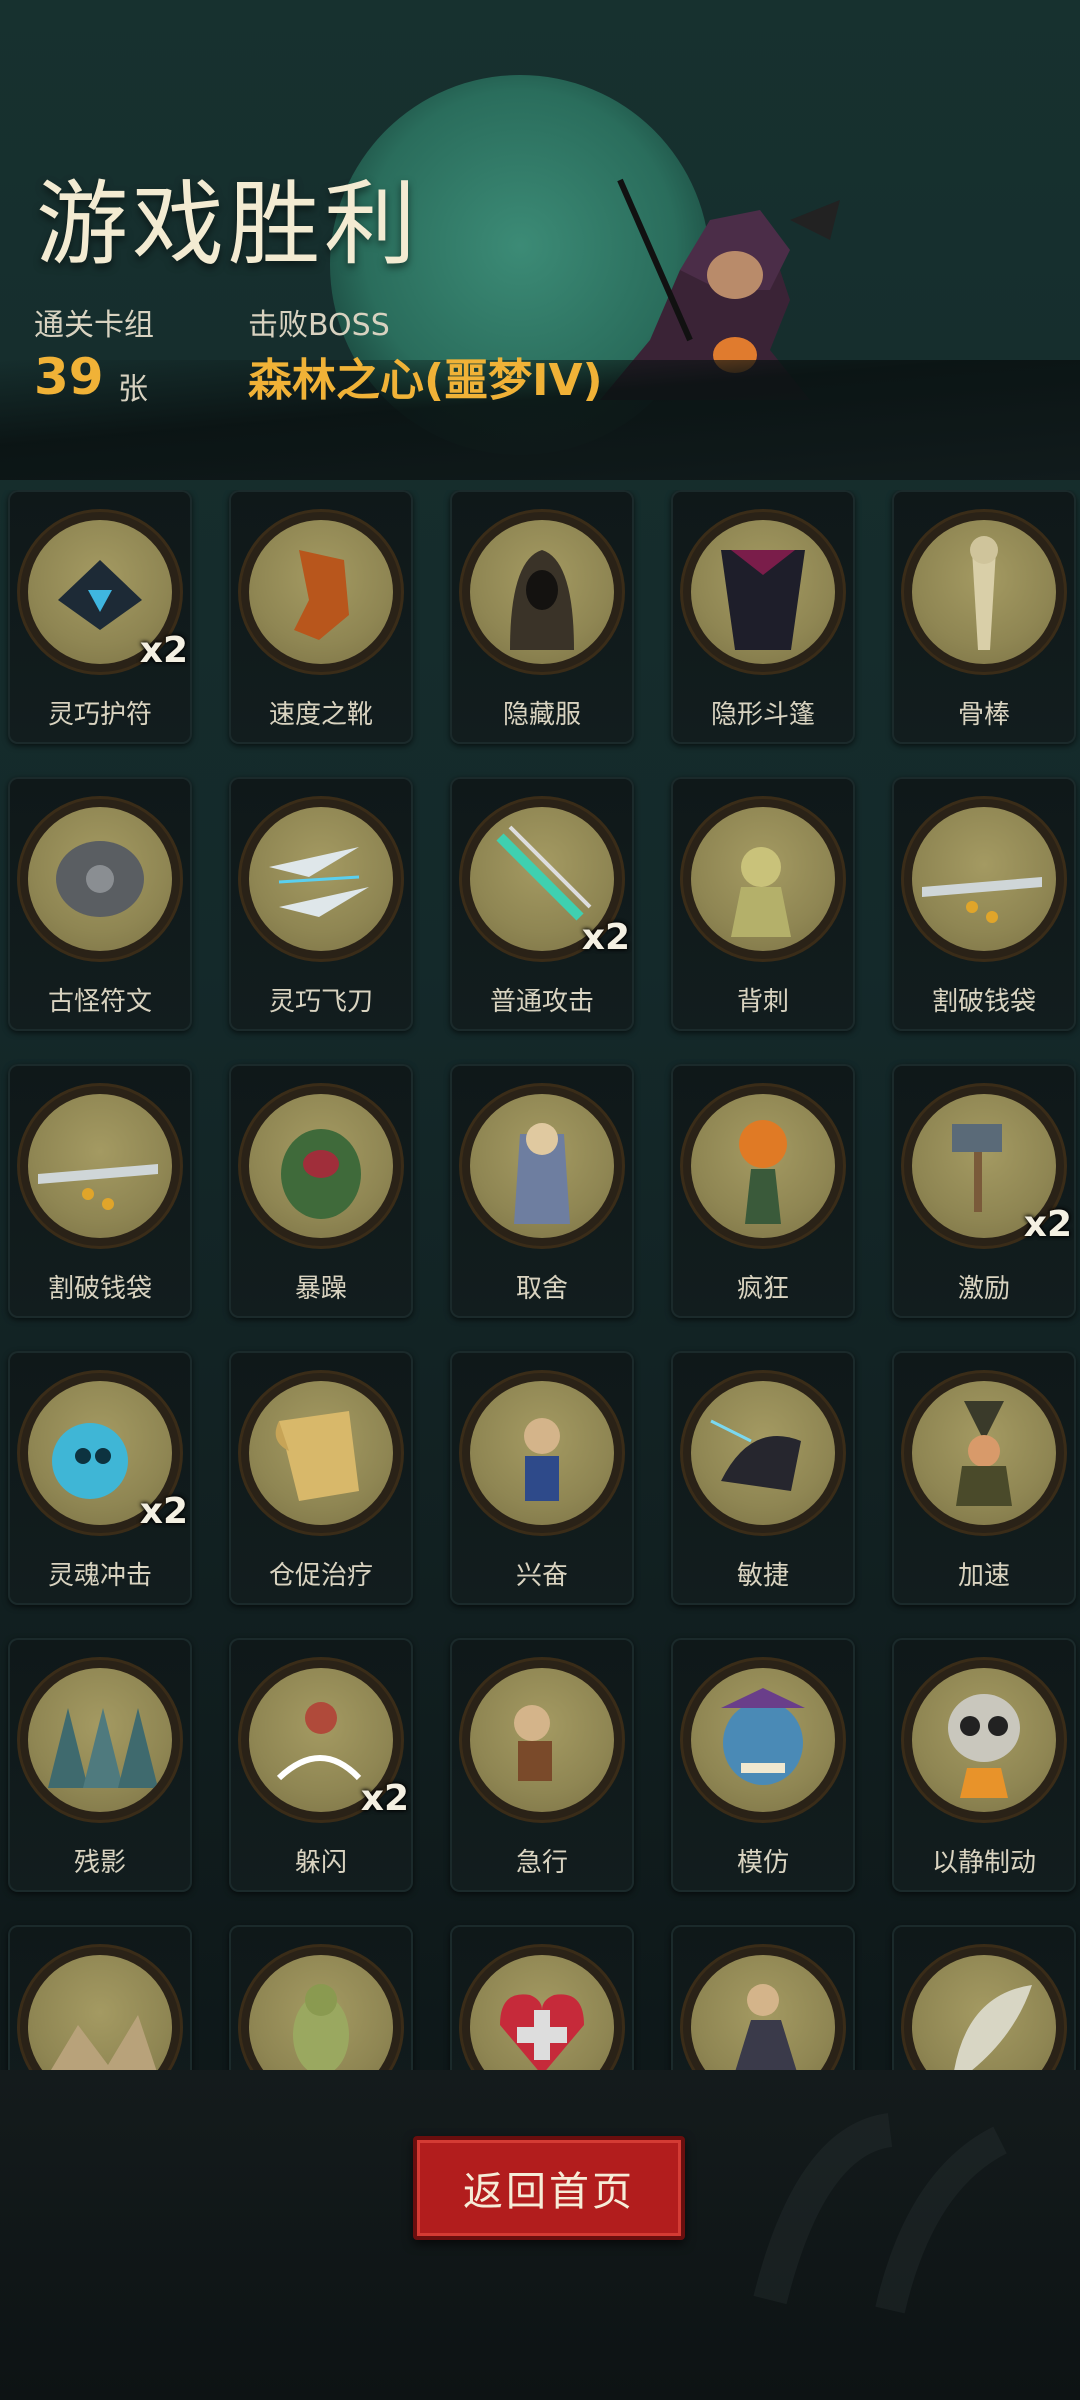  I want to click on card-name: 背刺, so click(762, 1002).